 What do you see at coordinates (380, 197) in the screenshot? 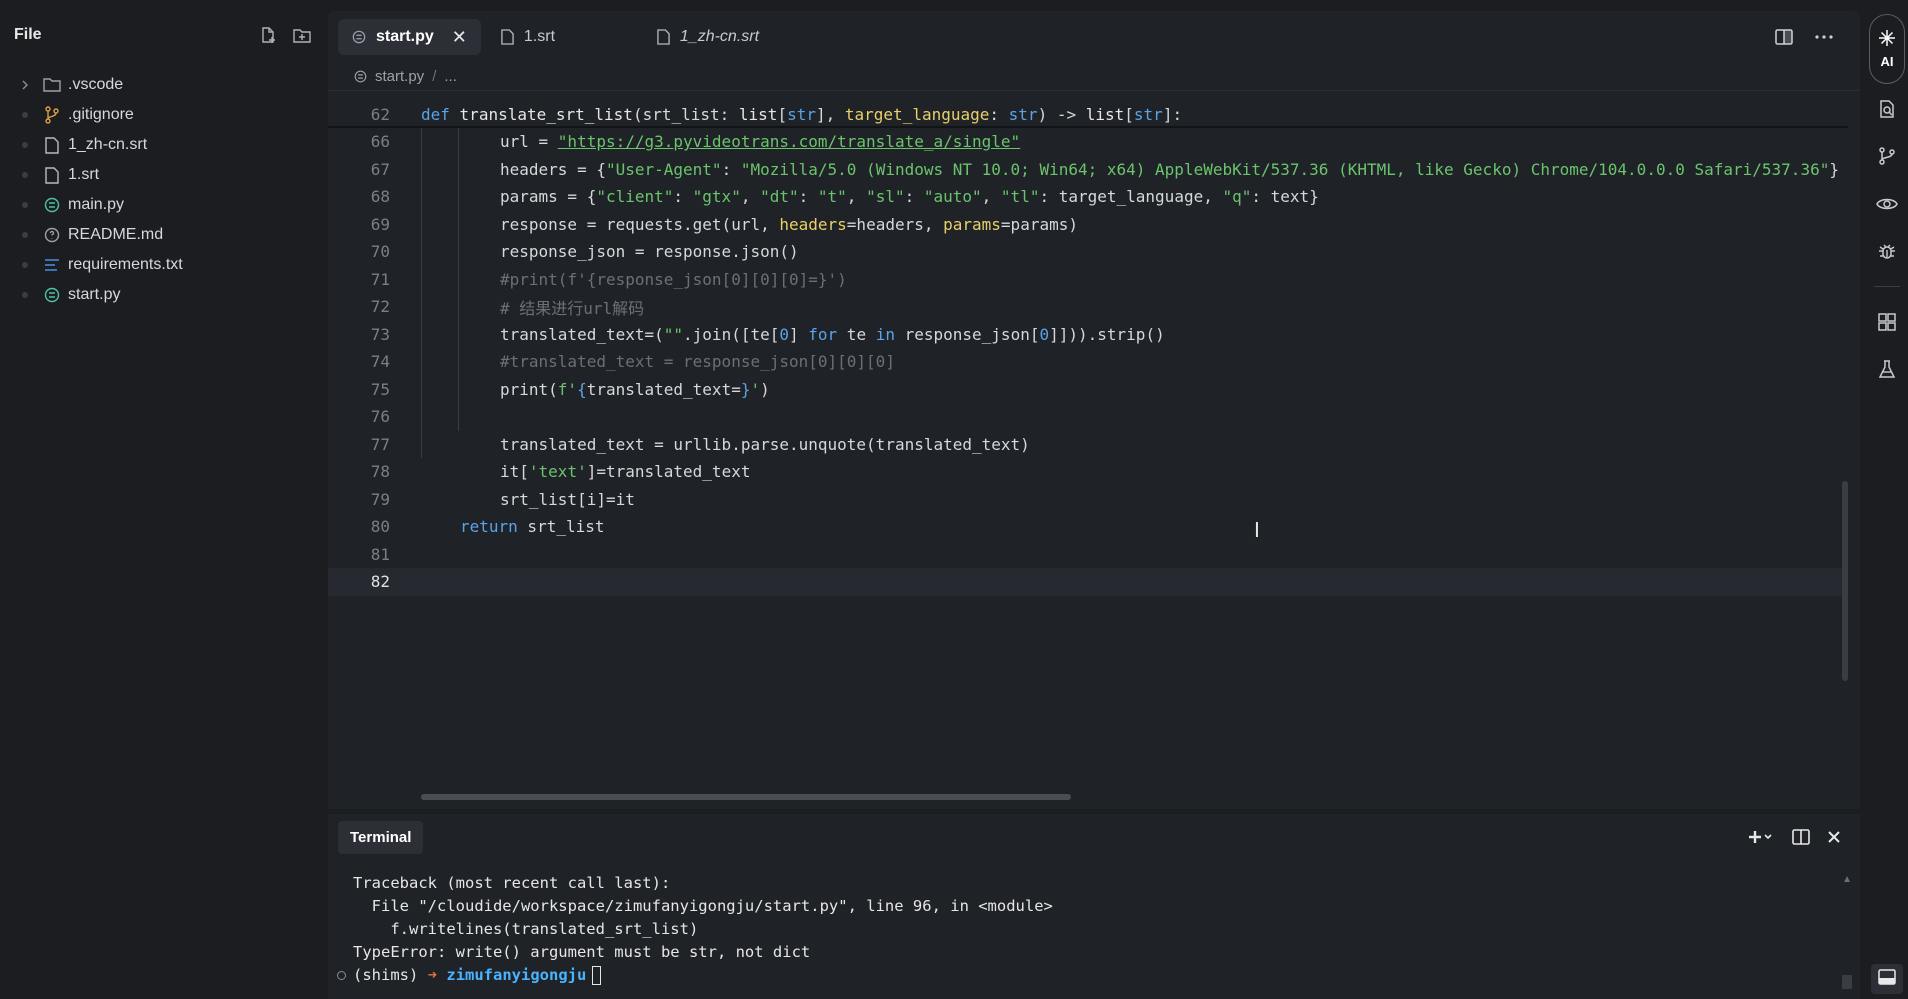
I see `line-number: 68` at bounding box center [380, 197].